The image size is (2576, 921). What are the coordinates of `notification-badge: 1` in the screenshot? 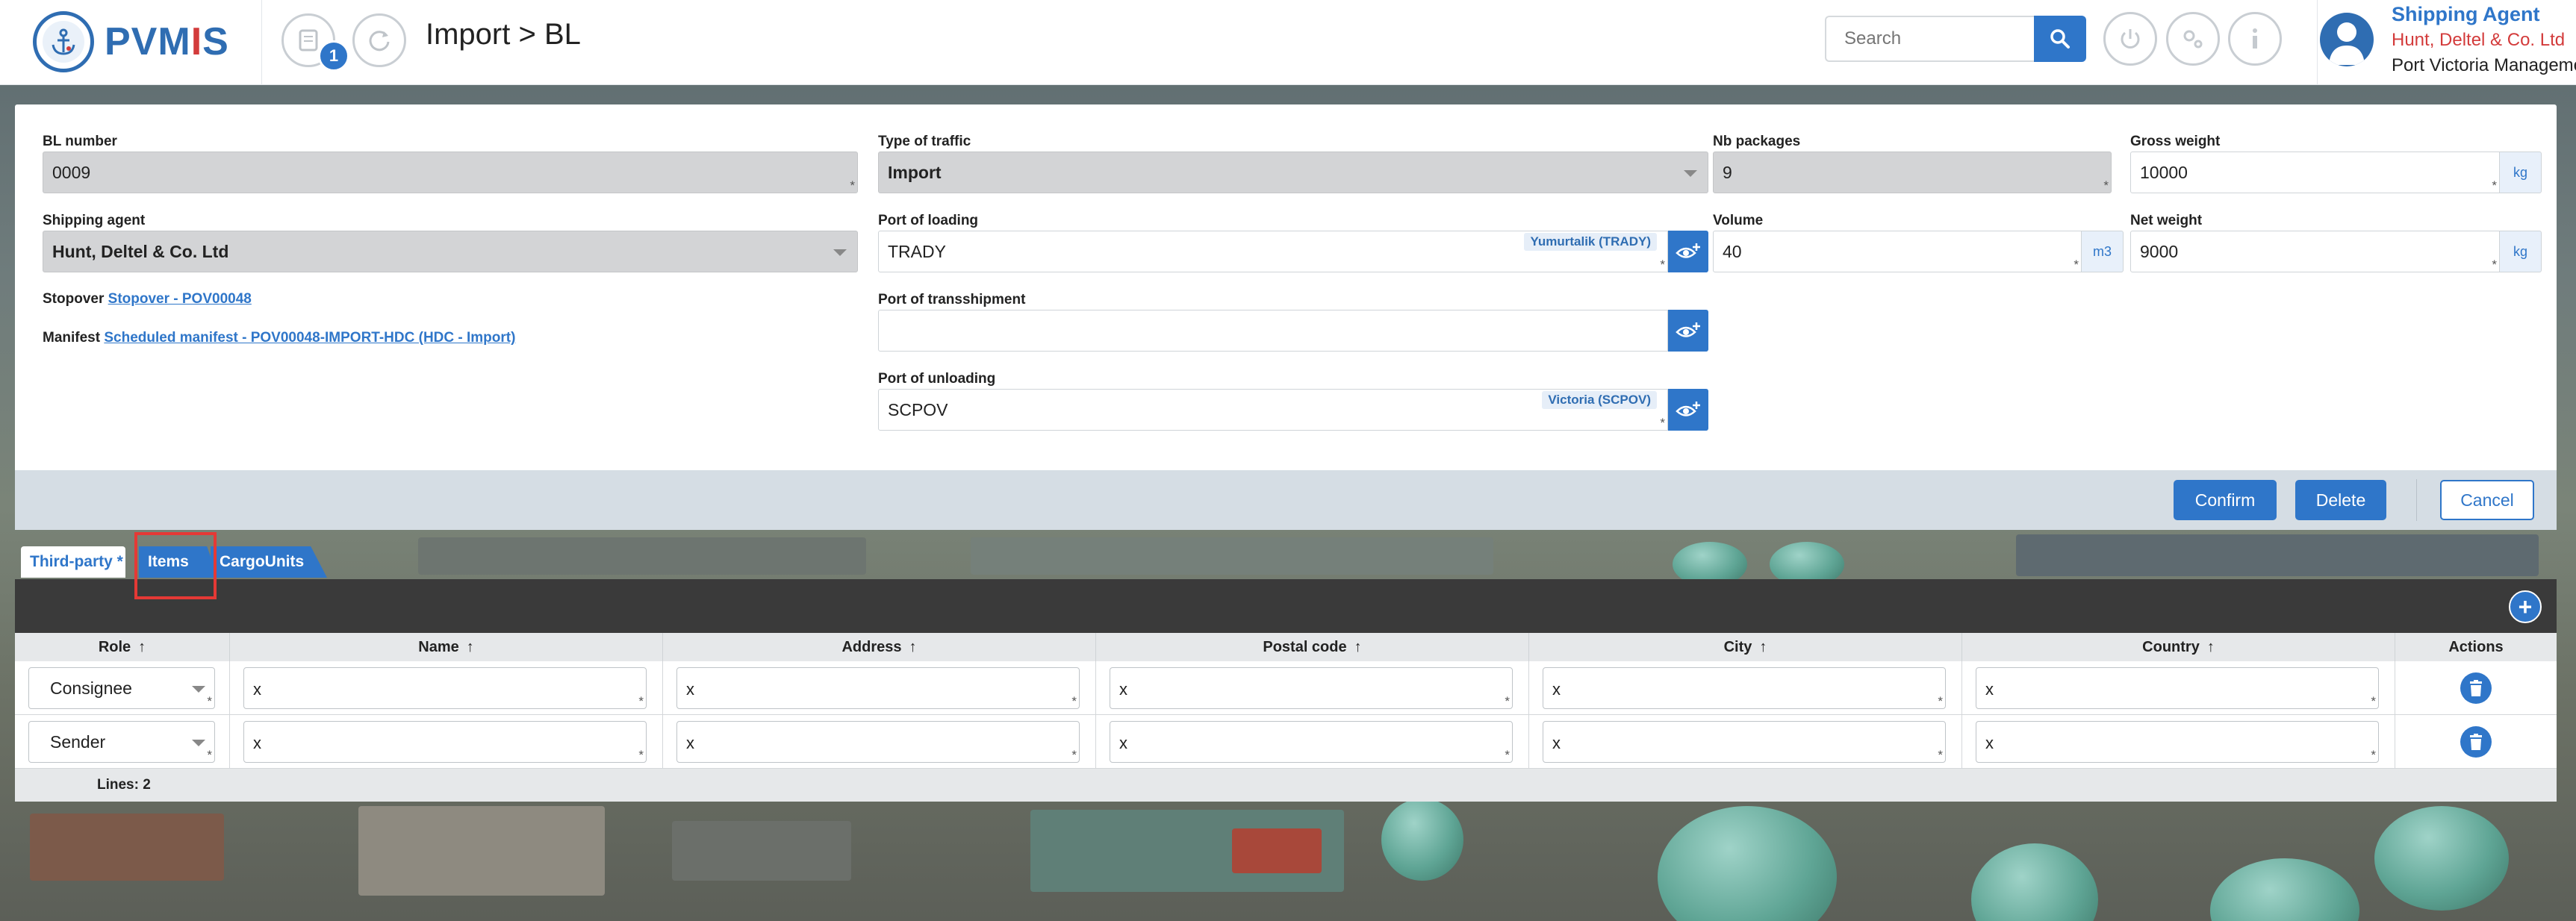 It's located at (333, 56).